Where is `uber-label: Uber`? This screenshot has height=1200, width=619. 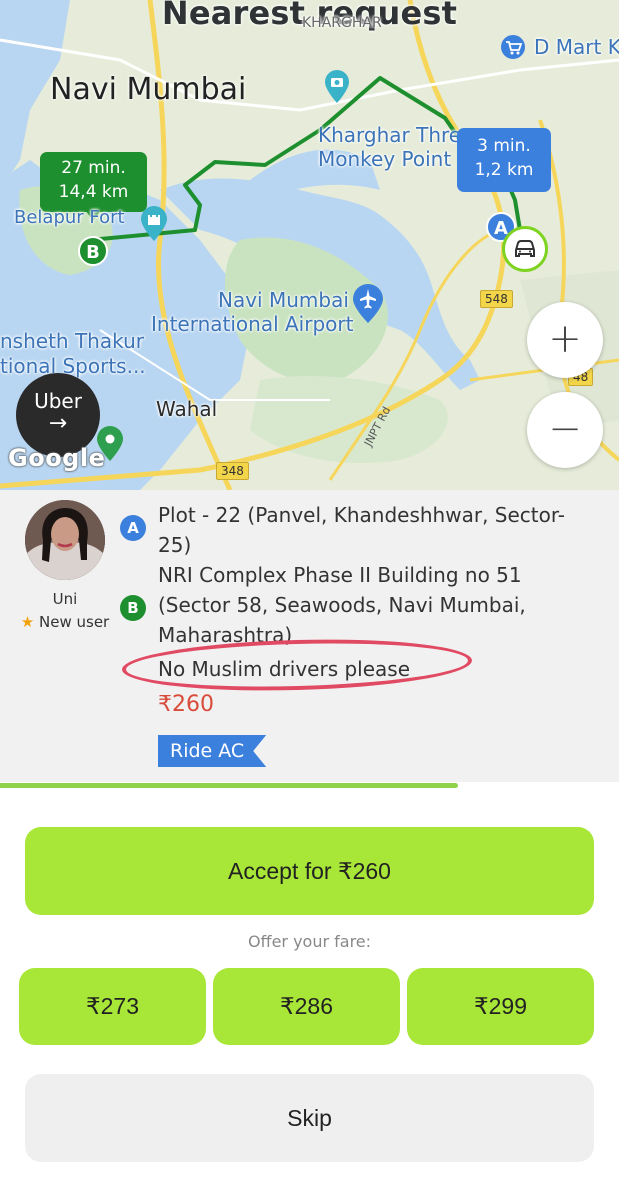
uber-label: Uber is located at coordinates (58, 401).